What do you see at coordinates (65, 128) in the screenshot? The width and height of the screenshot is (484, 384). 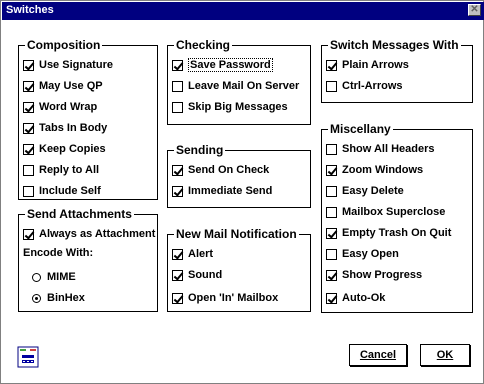 I see `tabs-in-body-checkbox: Tabs In Body` at bounding box center [65, 128].